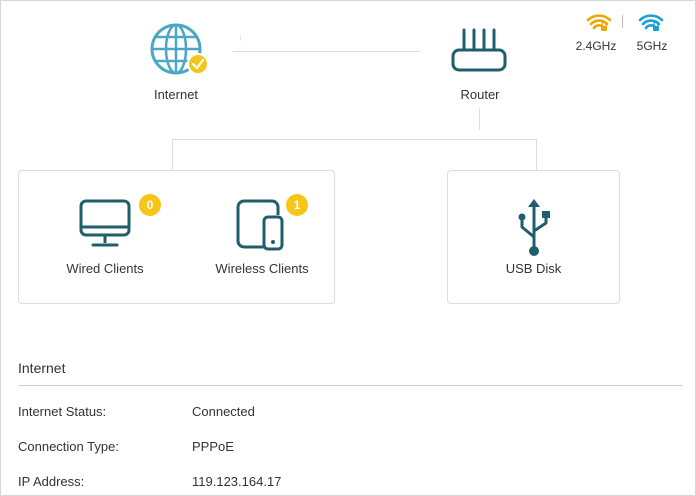  I want to click on band-separator, so click(622, 21).